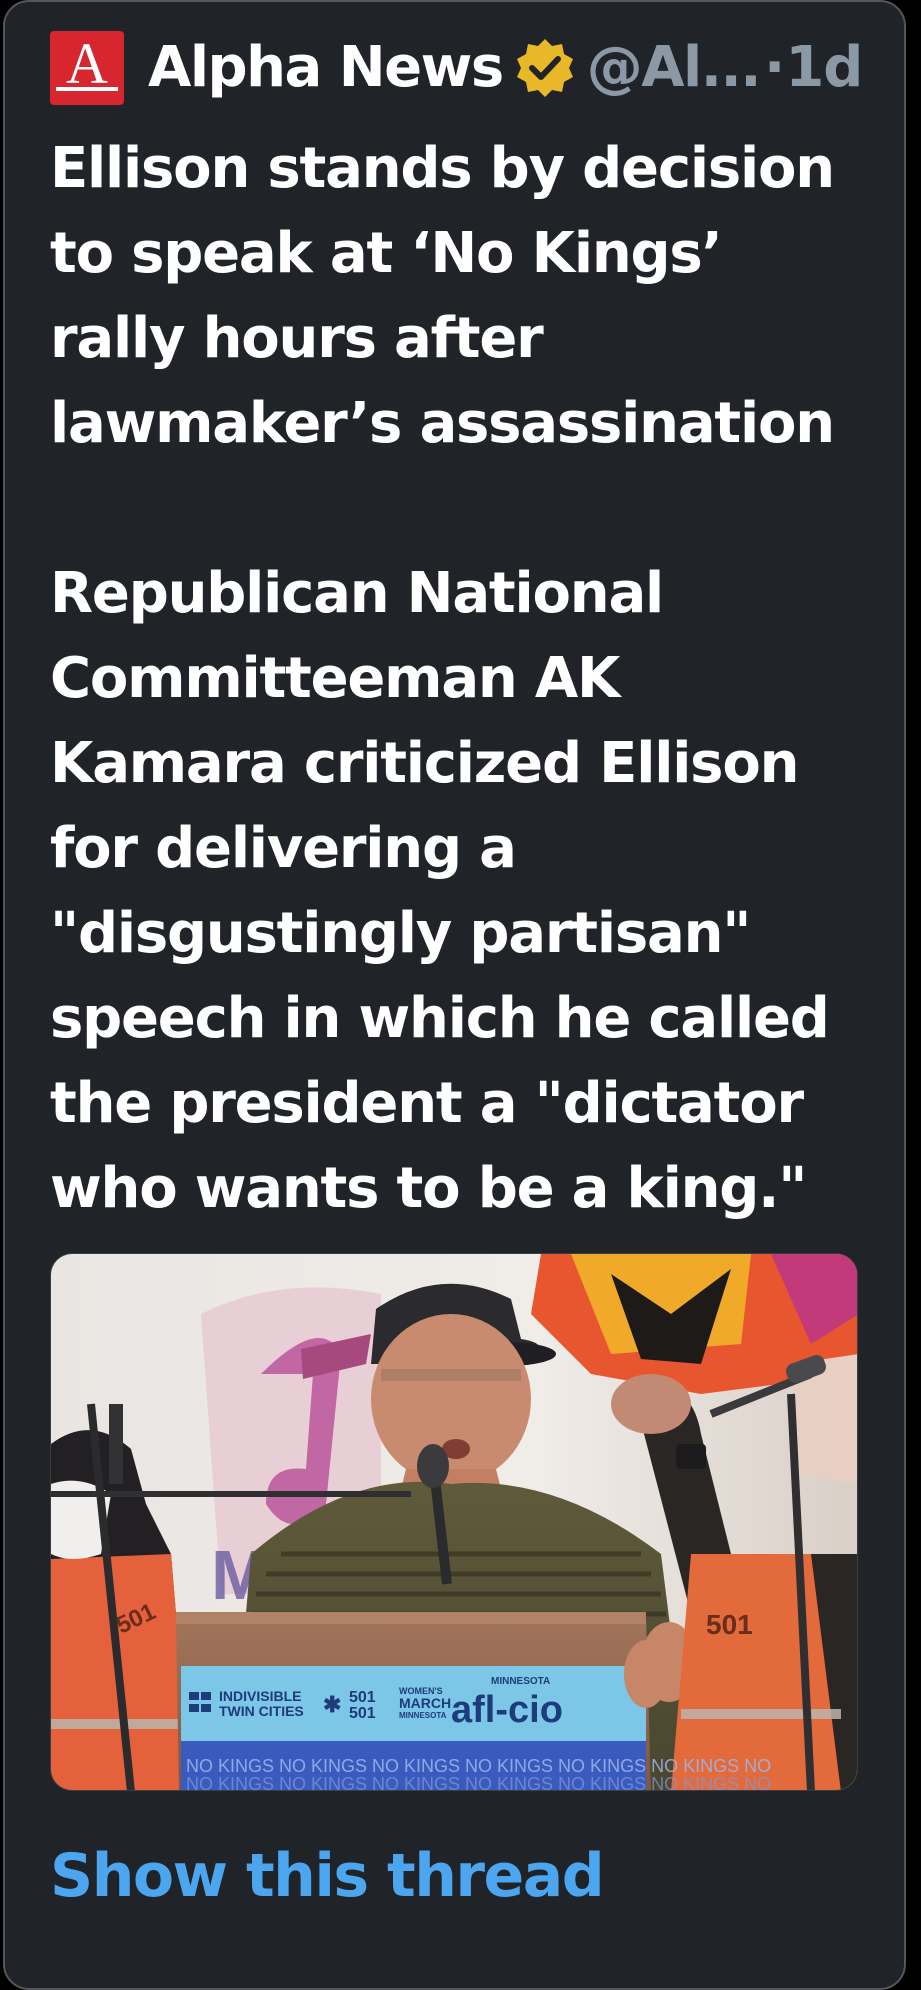 The height and width of the screenshot is (1990, 921). I want to click on verified-badge-icon, so click(545, 68).